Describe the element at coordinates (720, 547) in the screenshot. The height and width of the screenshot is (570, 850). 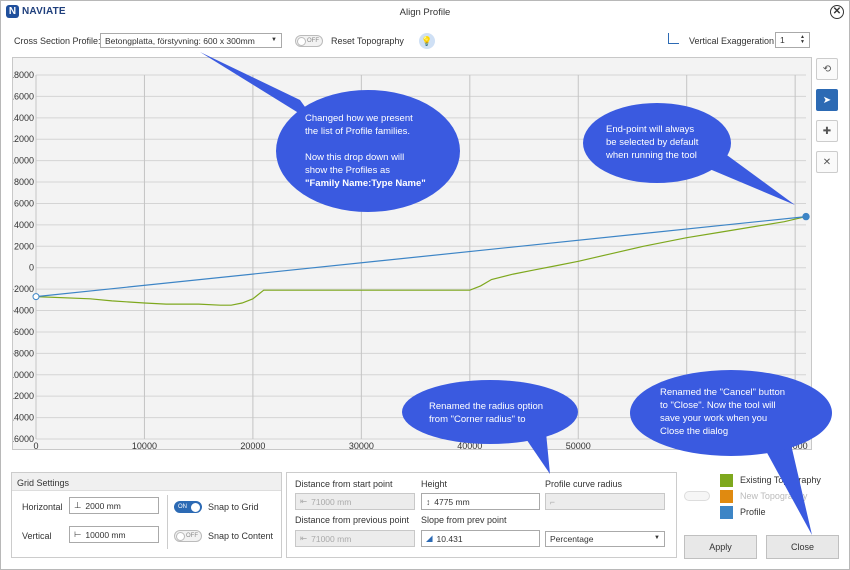
I see `apply-button: Apply` at that location.